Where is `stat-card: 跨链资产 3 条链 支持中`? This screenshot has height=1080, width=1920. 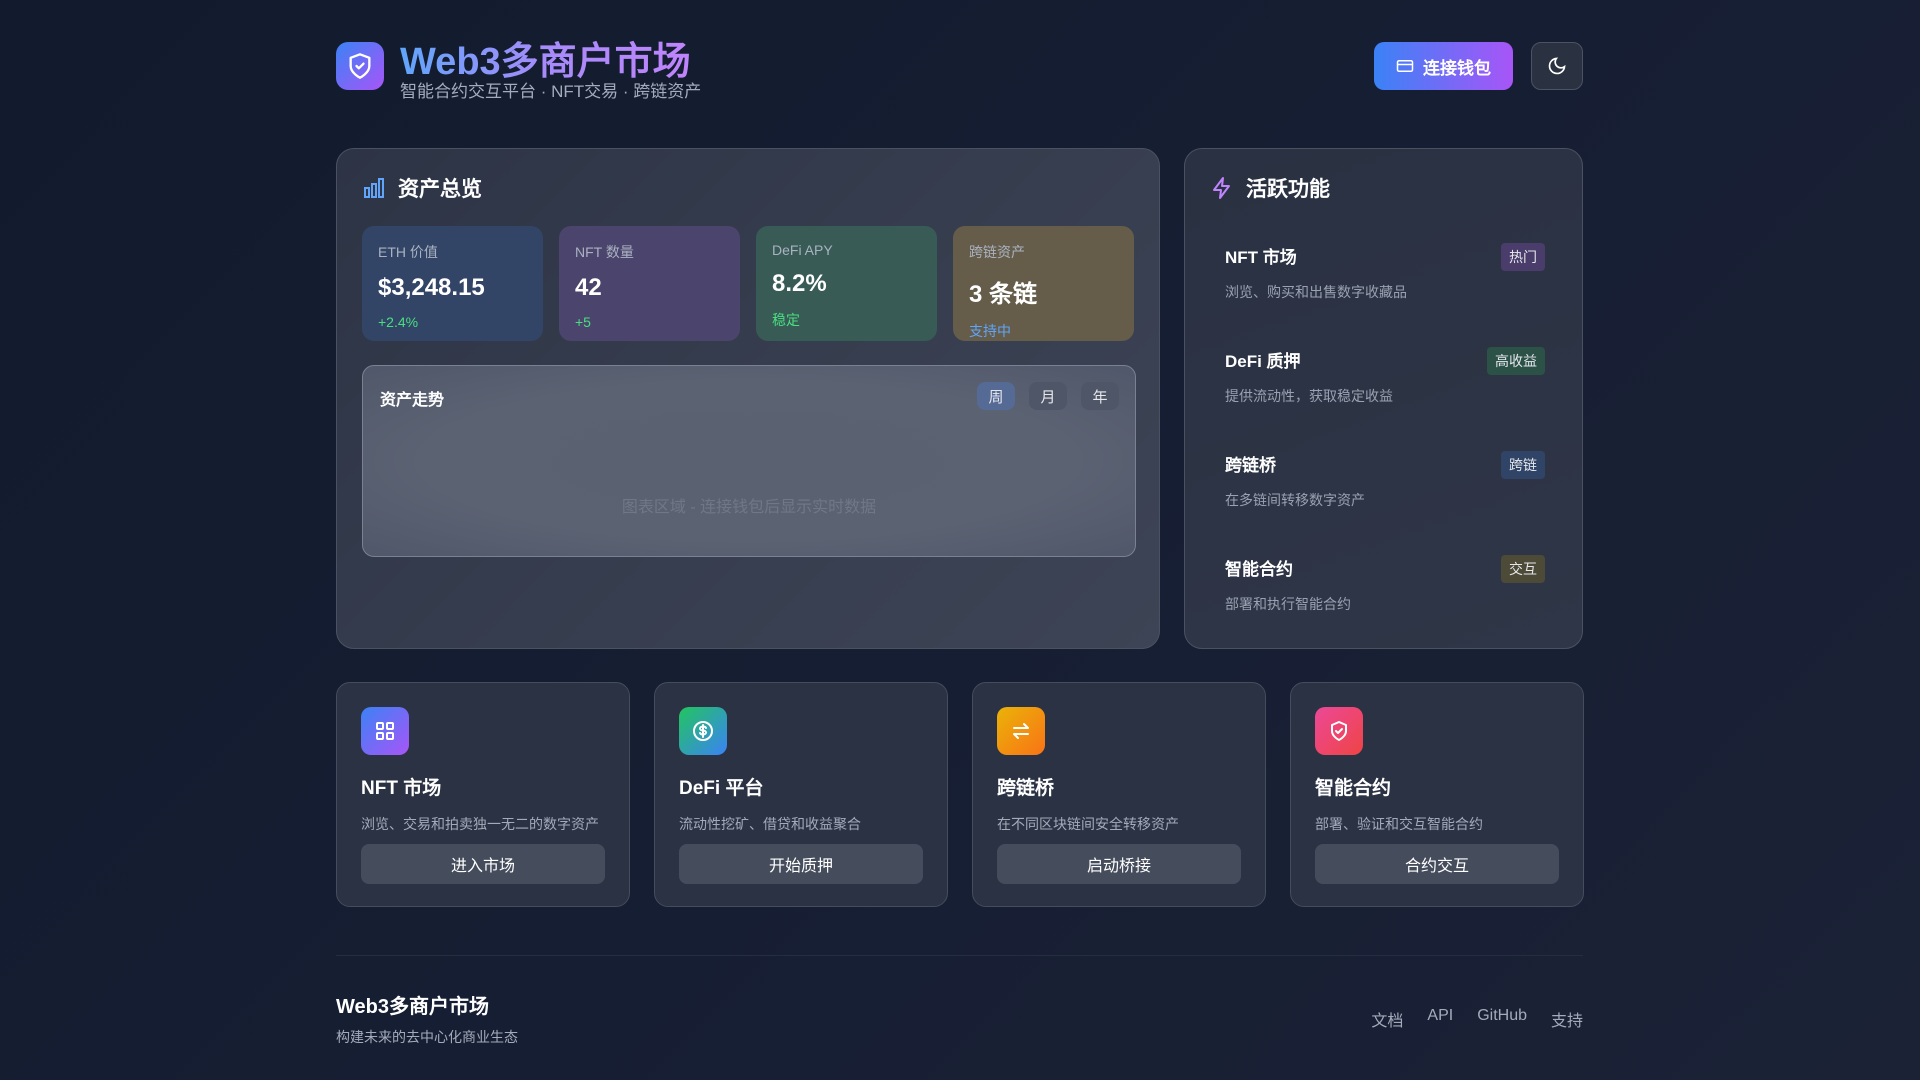
stat-card: 跨链资产 3 条链 支持中 is located at coordinates (1043, 283).